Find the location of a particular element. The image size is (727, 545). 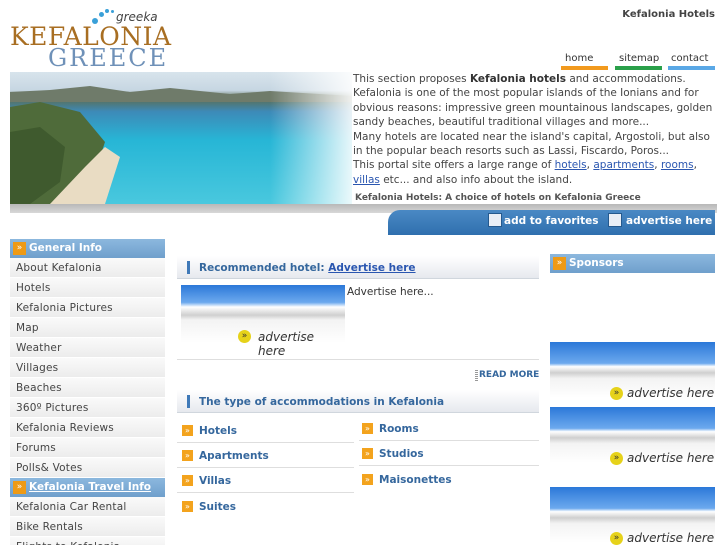

ad-banner: » advertise here is located at coordinates (263, 321).